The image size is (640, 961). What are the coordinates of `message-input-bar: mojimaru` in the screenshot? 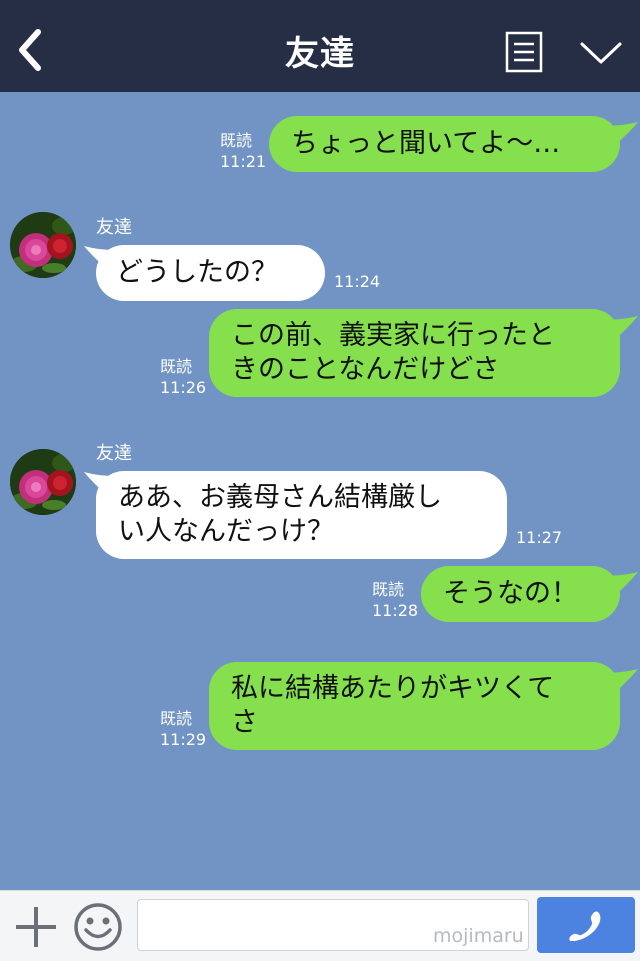 It's located at (320, 925).